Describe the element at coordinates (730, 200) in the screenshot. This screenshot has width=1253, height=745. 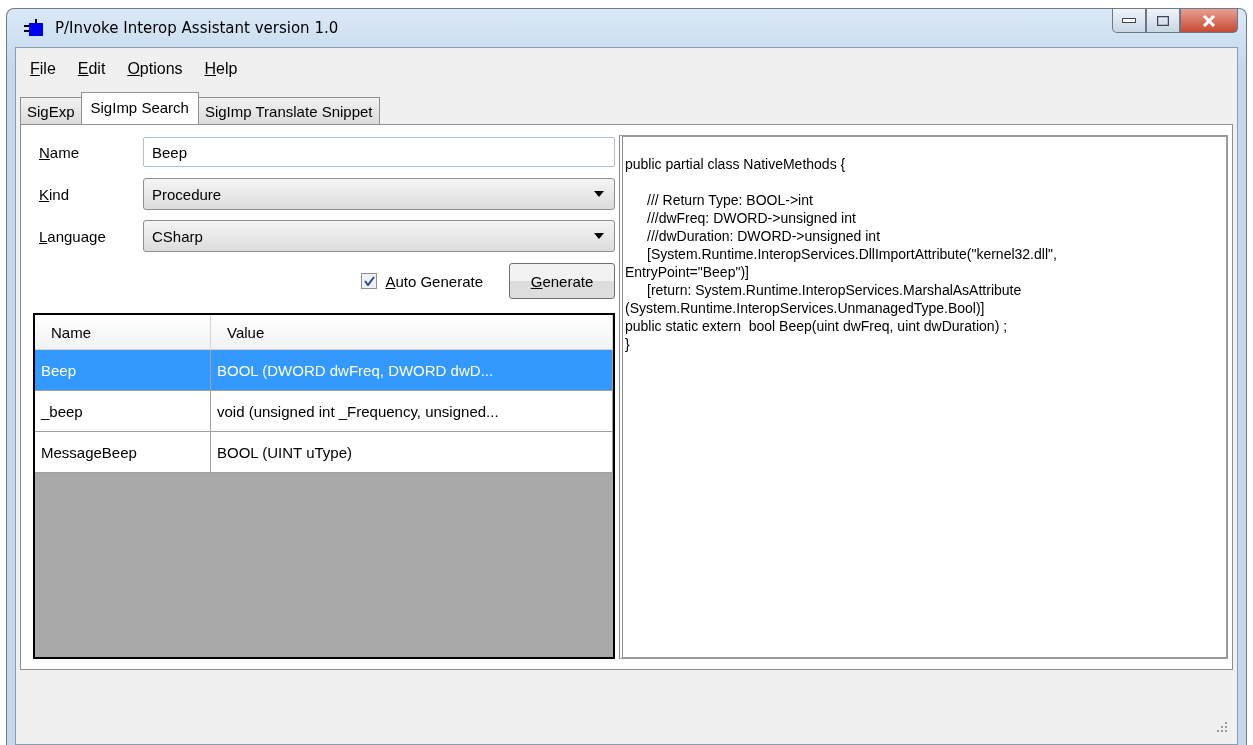
I see `code-line: /// Return Type: BOOL->int` at that location.